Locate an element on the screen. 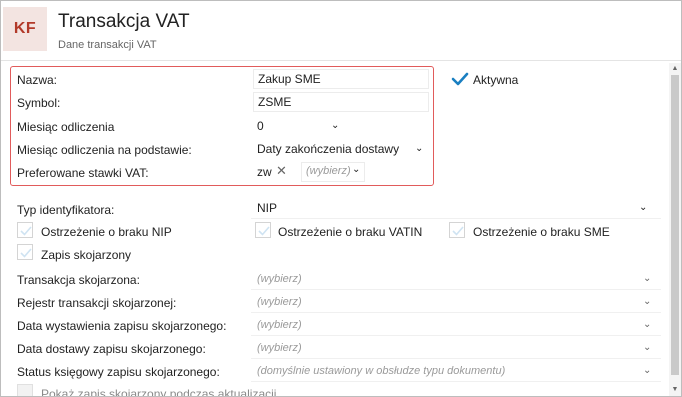  zapis-skojarzony-label: Zapis skojarzony is located at coordinates (86, 255).